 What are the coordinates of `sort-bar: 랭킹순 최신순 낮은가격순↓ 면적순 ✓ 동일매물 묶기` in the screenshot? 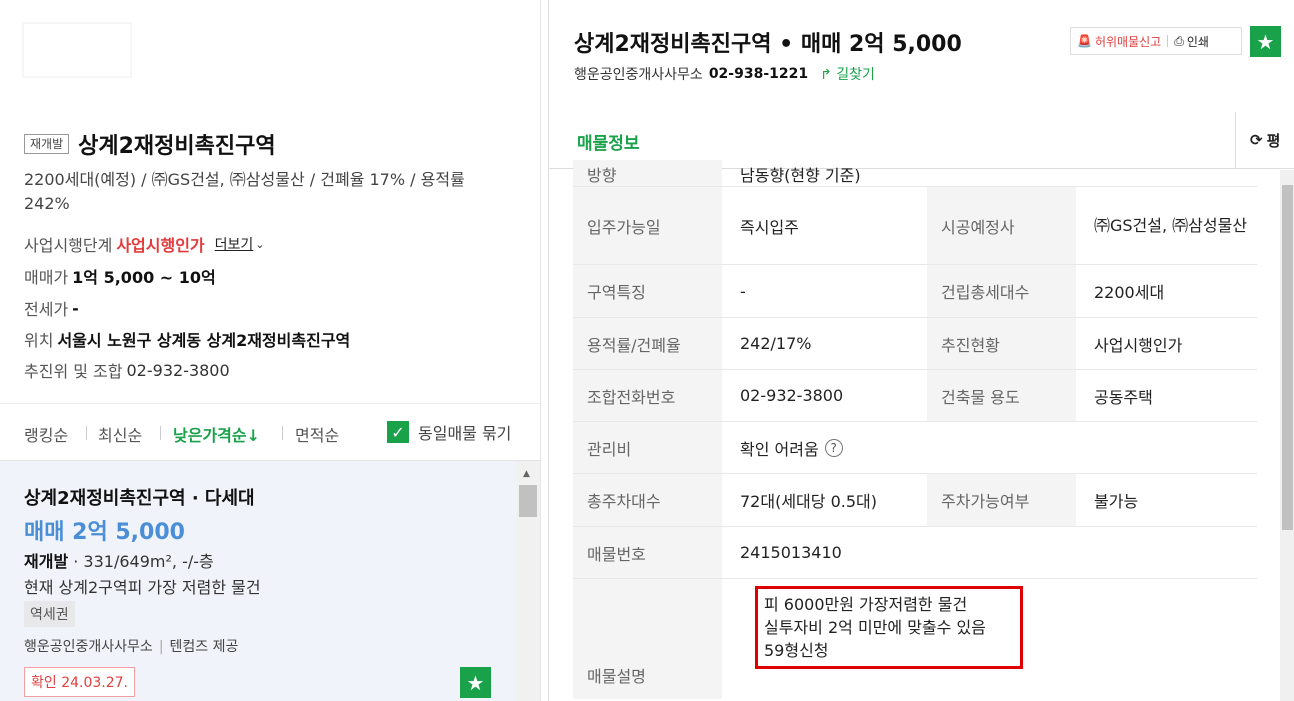 It's located at (270, 432).